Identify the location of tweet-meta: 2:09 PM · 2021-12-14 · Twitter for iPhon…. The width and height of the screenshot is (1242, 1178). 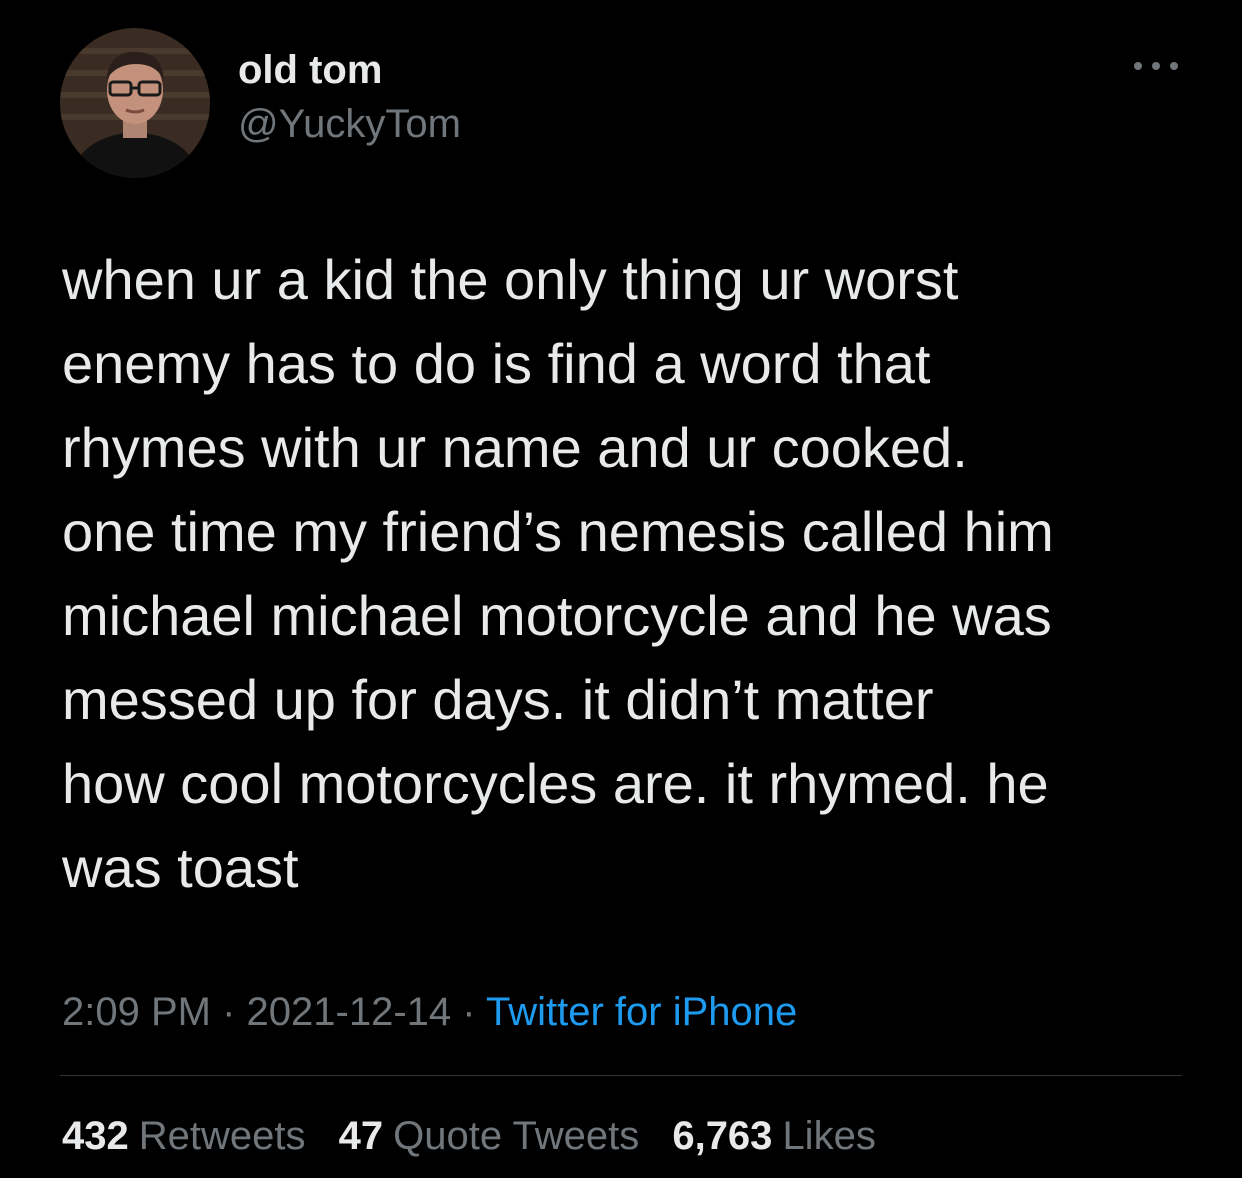
(429, 1012).